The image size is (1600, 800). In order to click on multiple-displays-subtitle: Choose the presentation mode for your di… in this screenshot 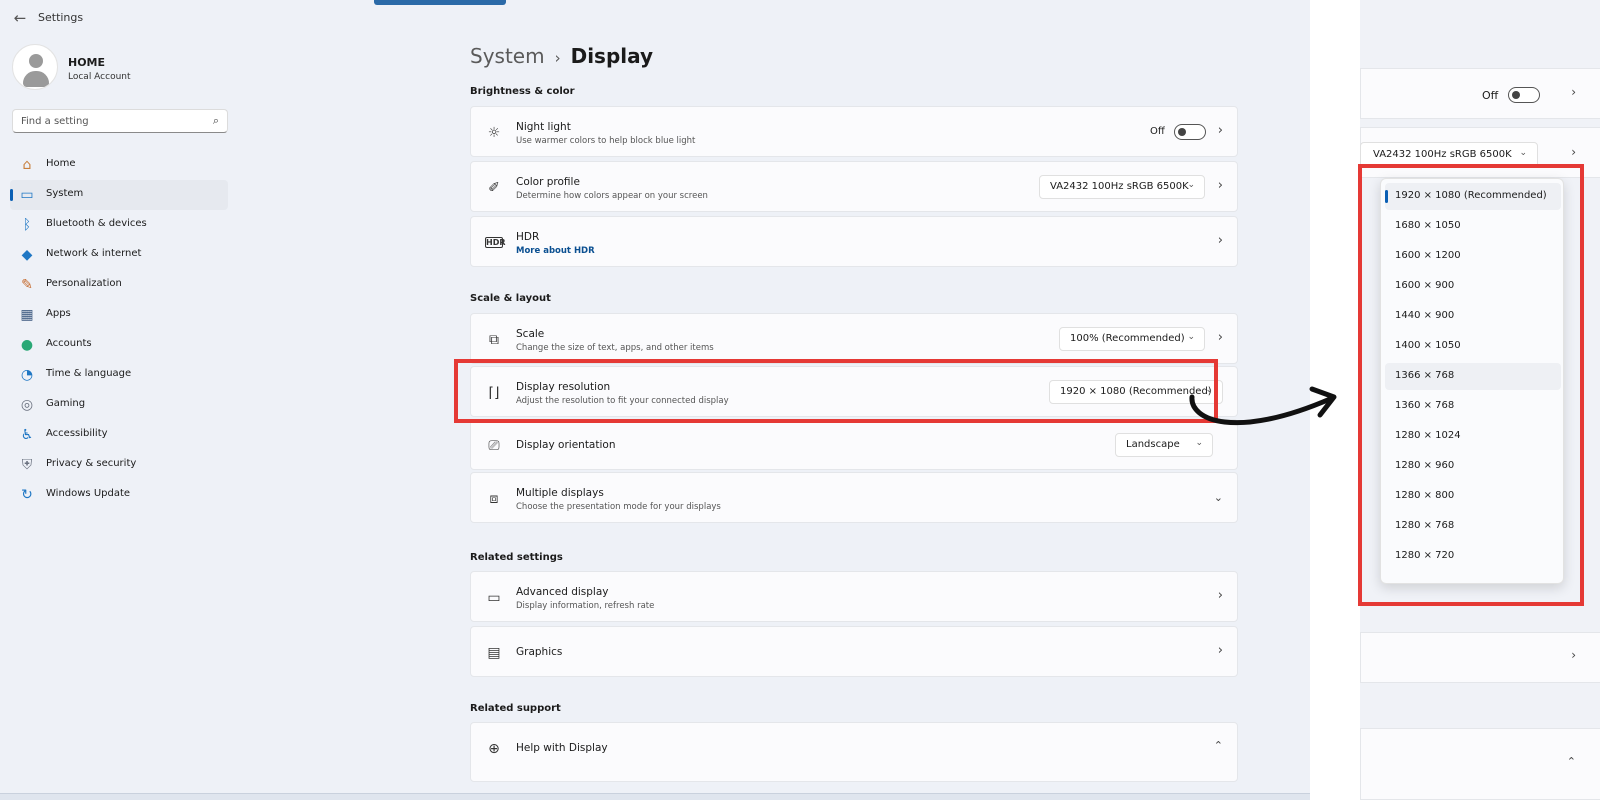, I will do `click(618, 507)`.